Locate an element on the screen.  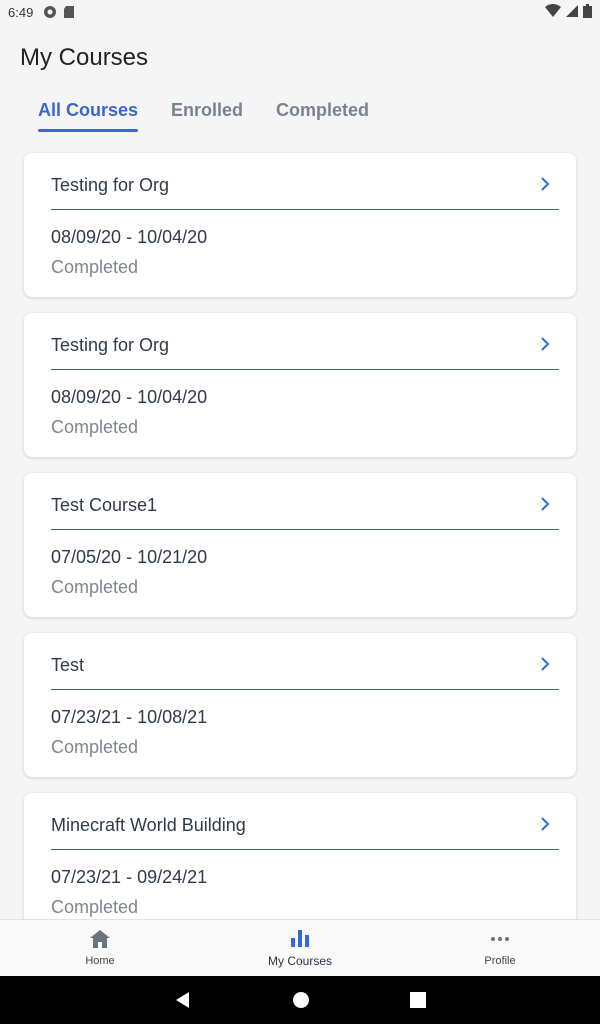
system-navigation-bar is located at coordinates (300, 1000).